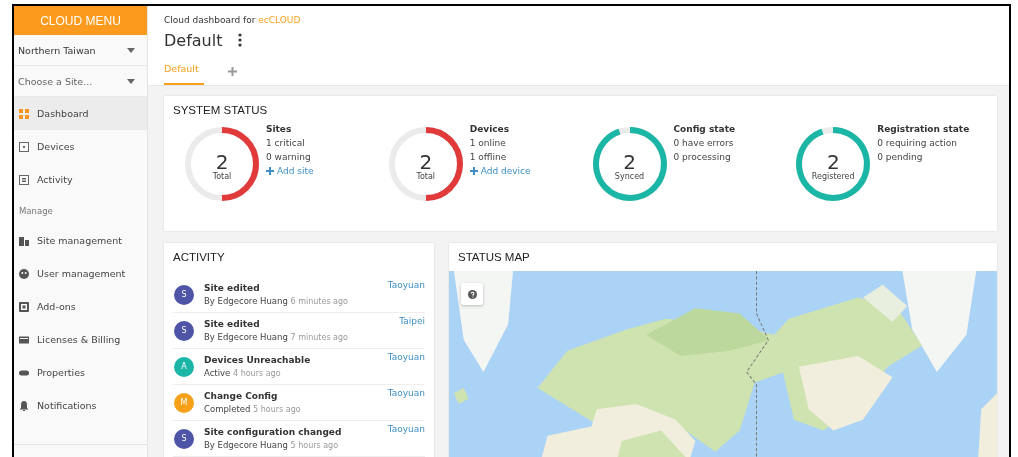  What do you see at coordinates (24, 339) in the screenshot?
I see `card-icon` at bounding box center [24, 339].